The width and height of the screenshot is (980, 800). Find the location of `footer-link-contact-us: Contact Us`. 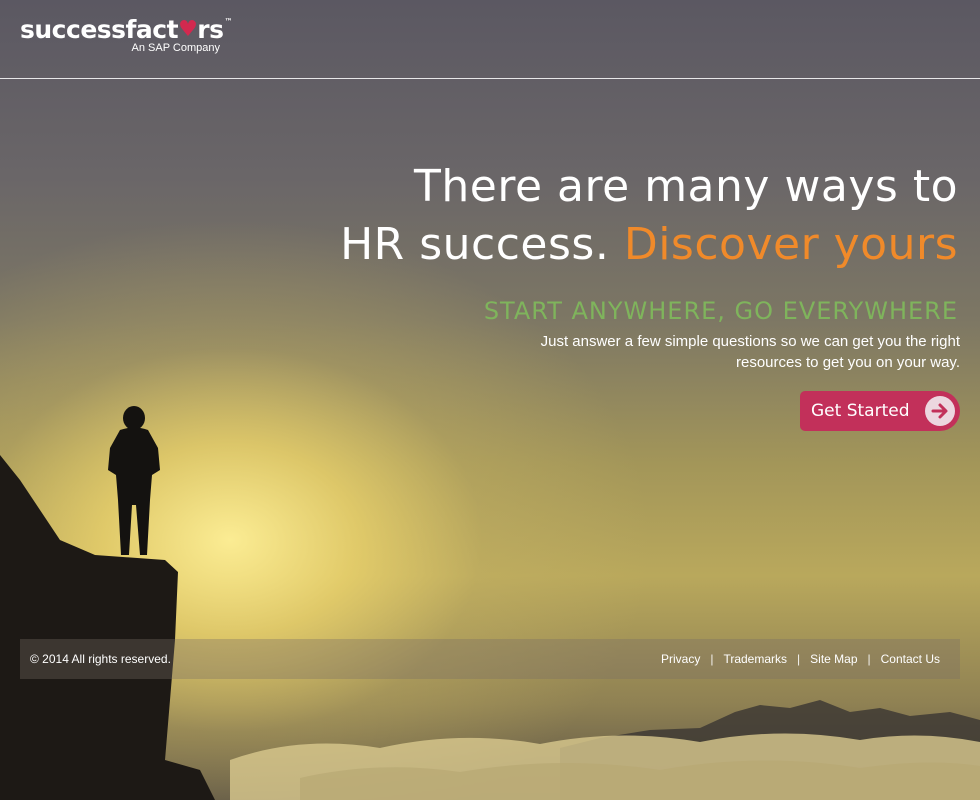

footer-link-contact-us: Contact Us is located at coordinates (910, 659).